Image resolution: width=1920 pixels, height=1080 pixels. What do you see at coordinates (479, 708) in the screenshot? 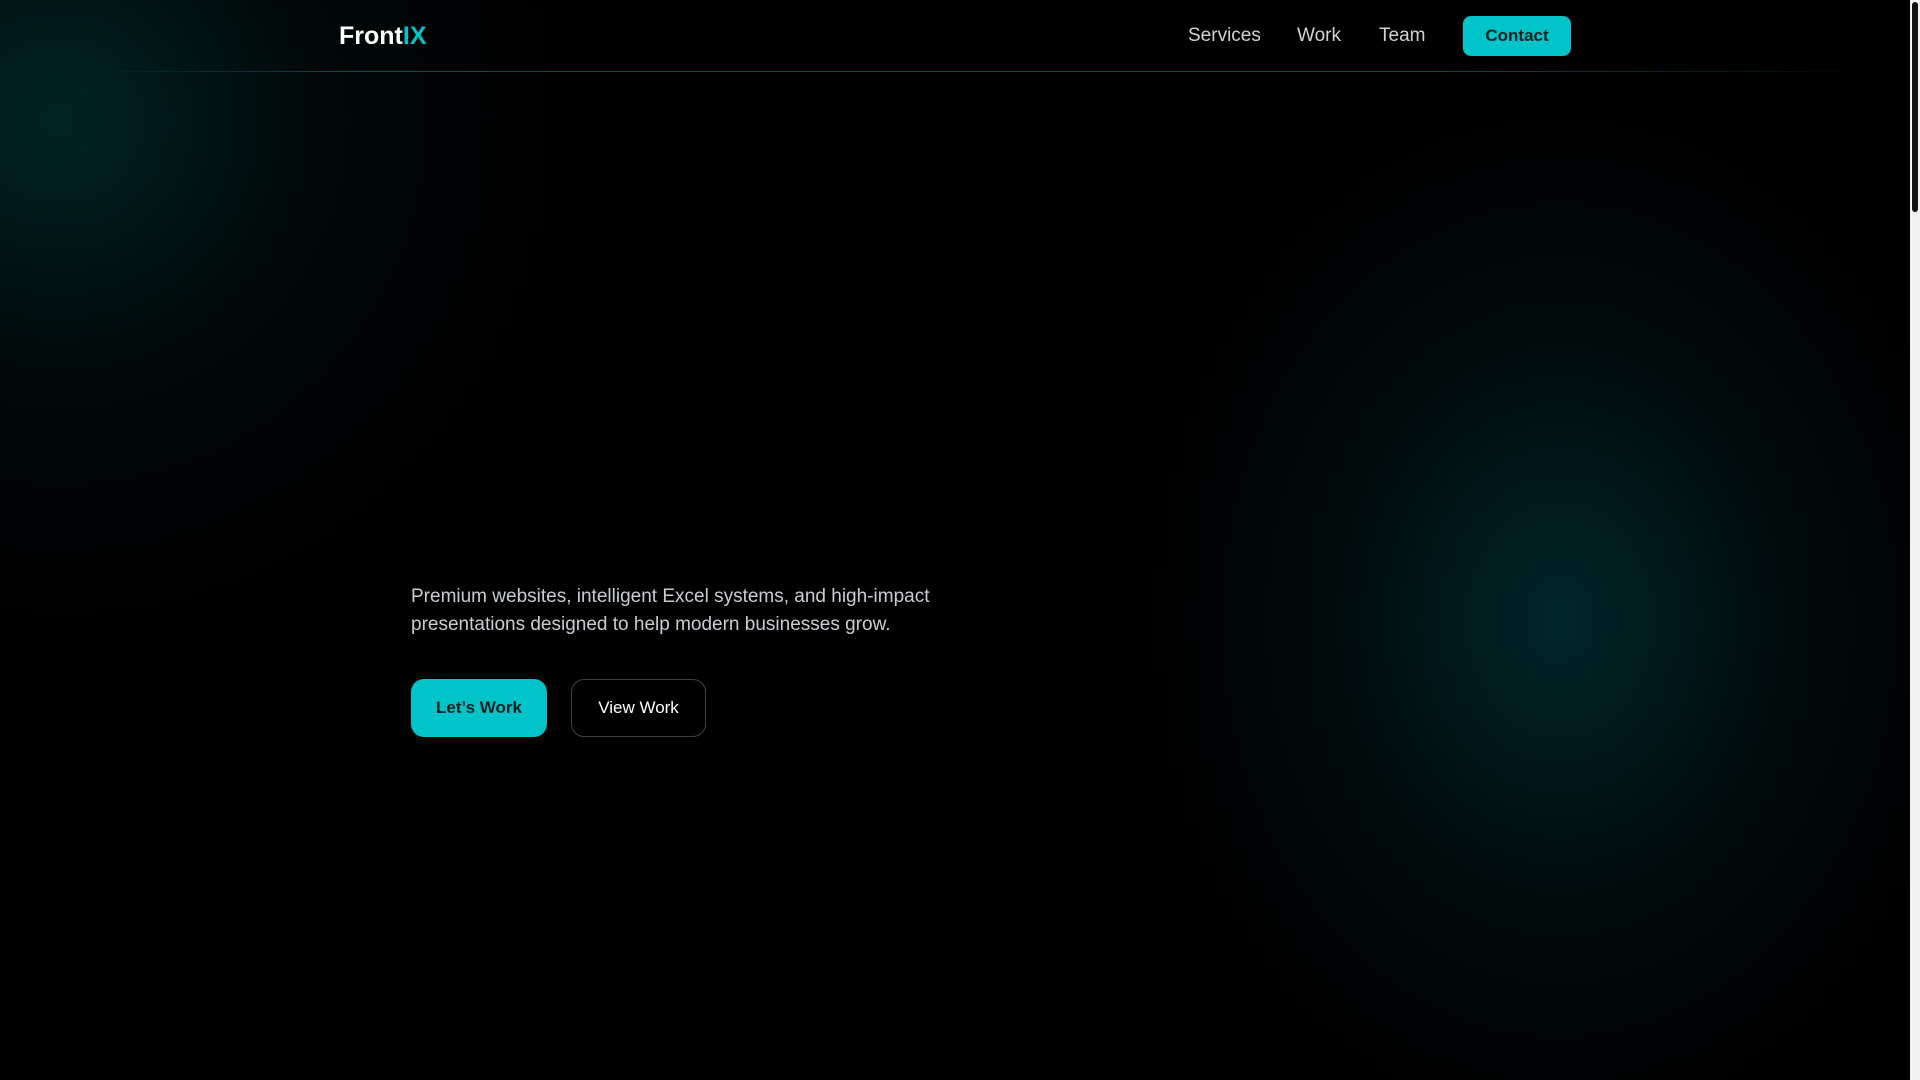
I see `lets-work-button: Let’s Work` at bounding box center [479, 708].